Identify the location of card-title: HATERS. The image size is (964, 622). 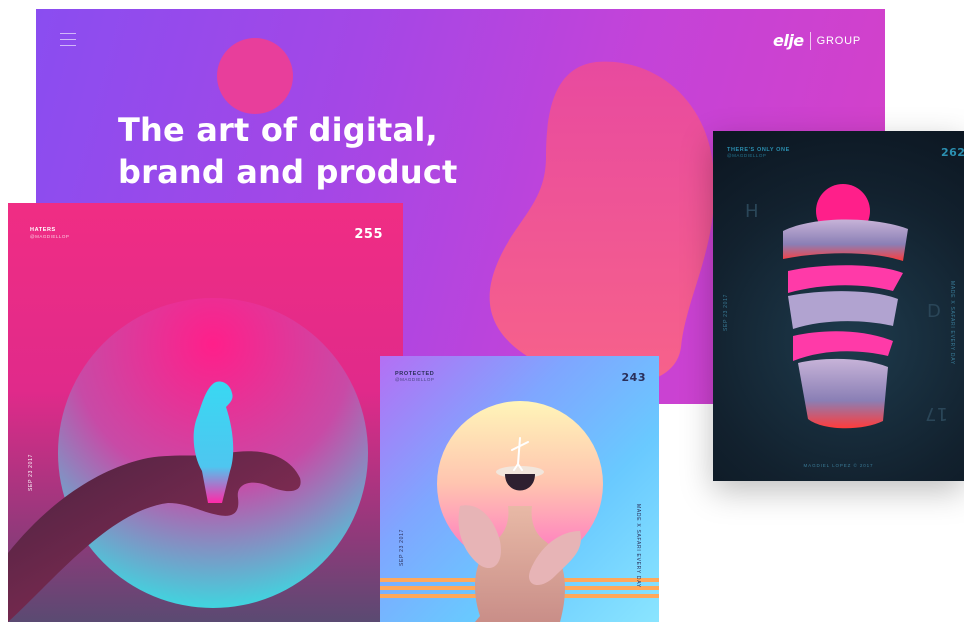
(43, 230).